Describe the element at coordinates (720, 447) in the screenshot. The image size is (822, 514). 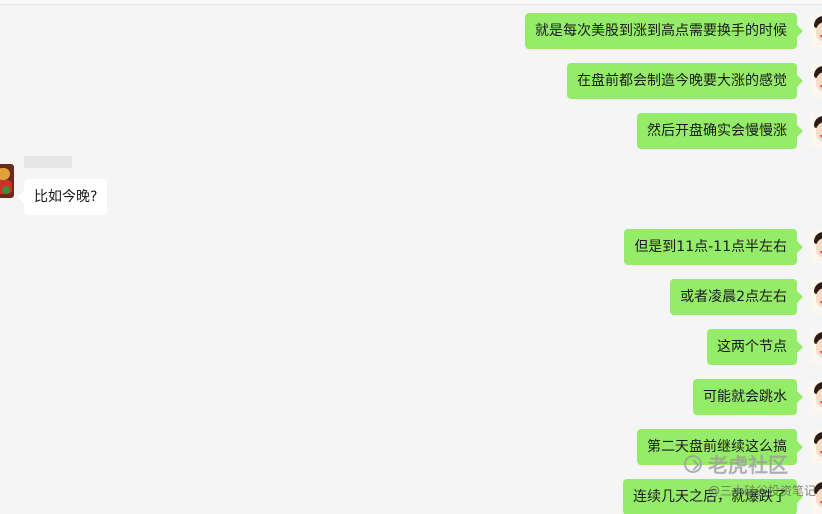
I see `outgoing-message: 第二天盘前继续这么搞` at that location.